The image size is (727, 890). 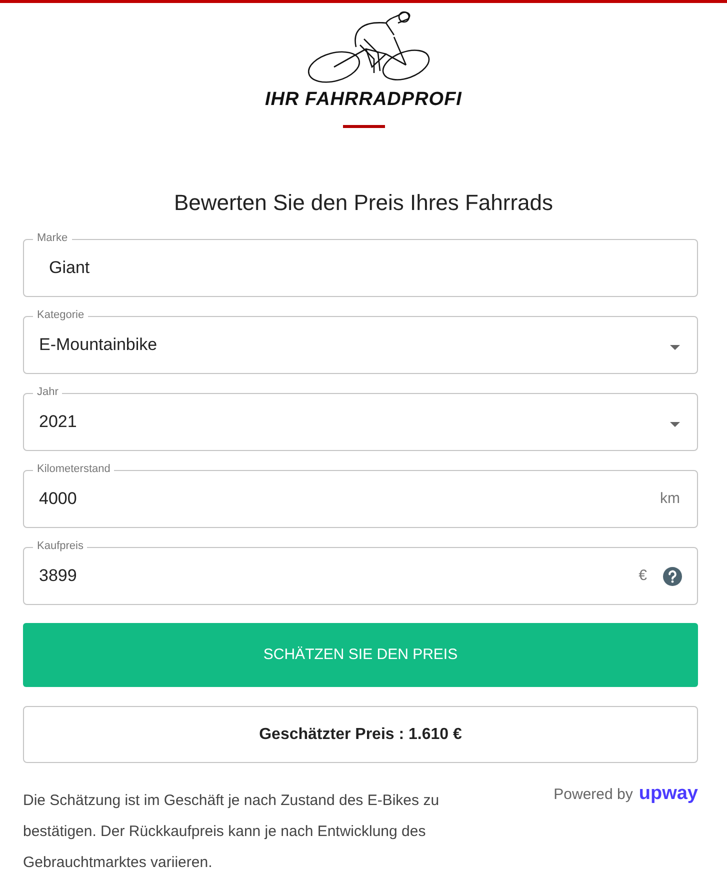 I want to click on powered-by-text: Powered by, so click(x=593, y=794).